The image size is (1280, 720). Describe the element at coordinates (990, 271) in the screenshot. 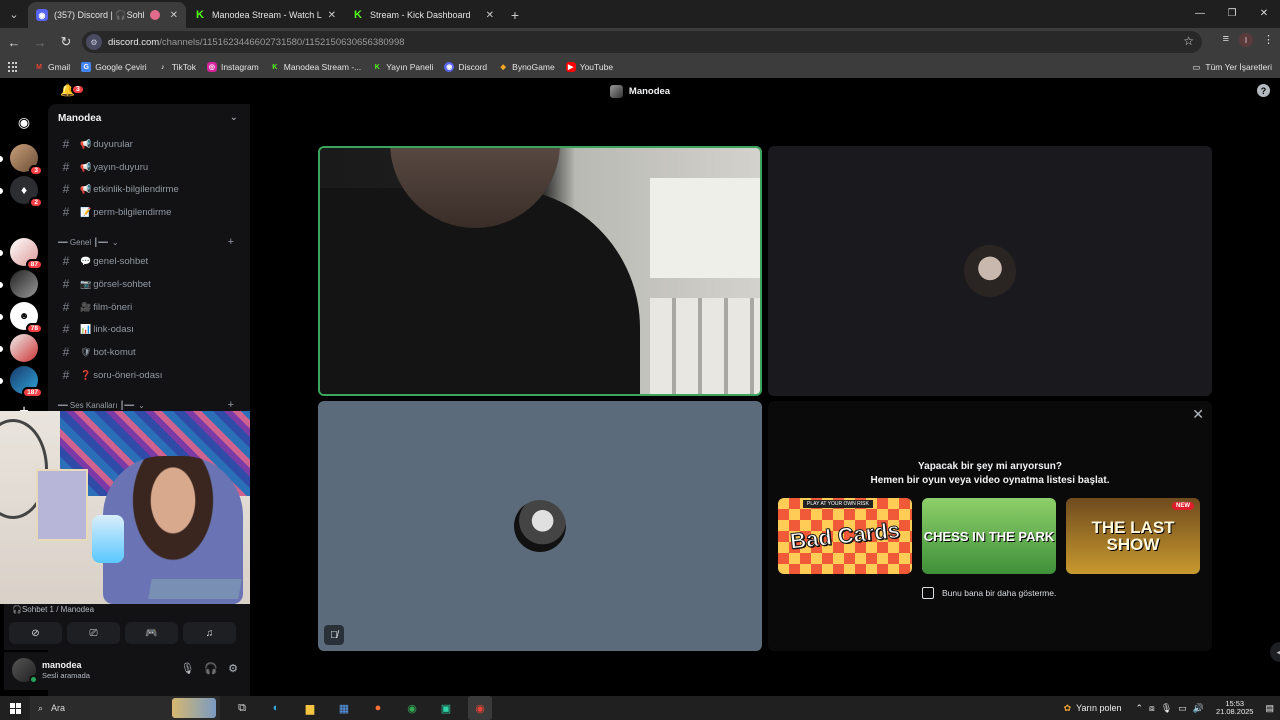

I see `participant-tile` at that location.